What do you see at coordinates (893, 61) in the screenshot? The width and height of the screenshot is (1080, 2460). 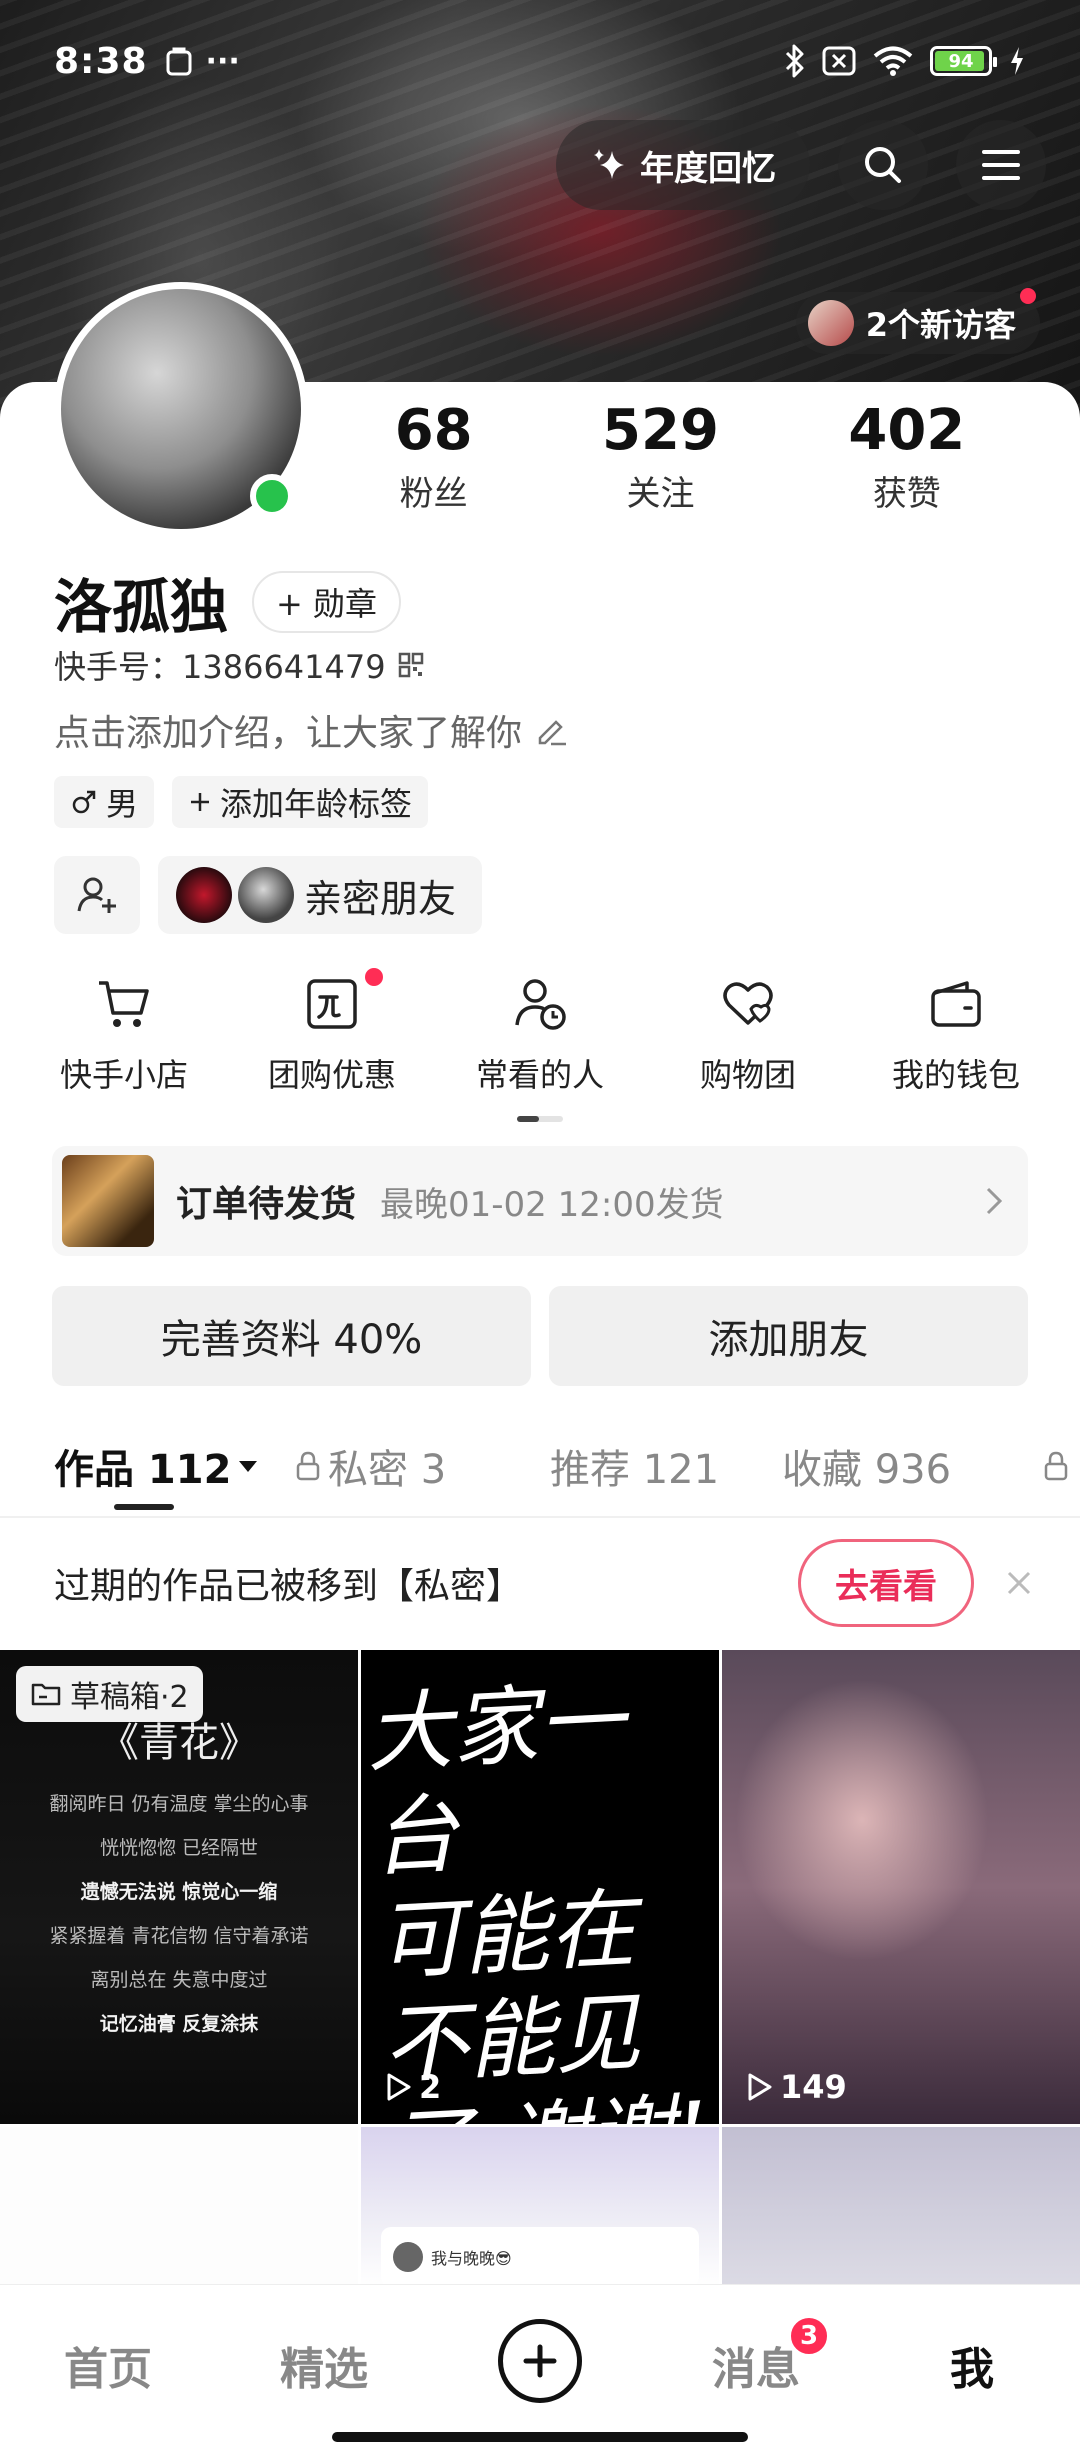 I see `wifi-icon` at bounding box center [893, 61].